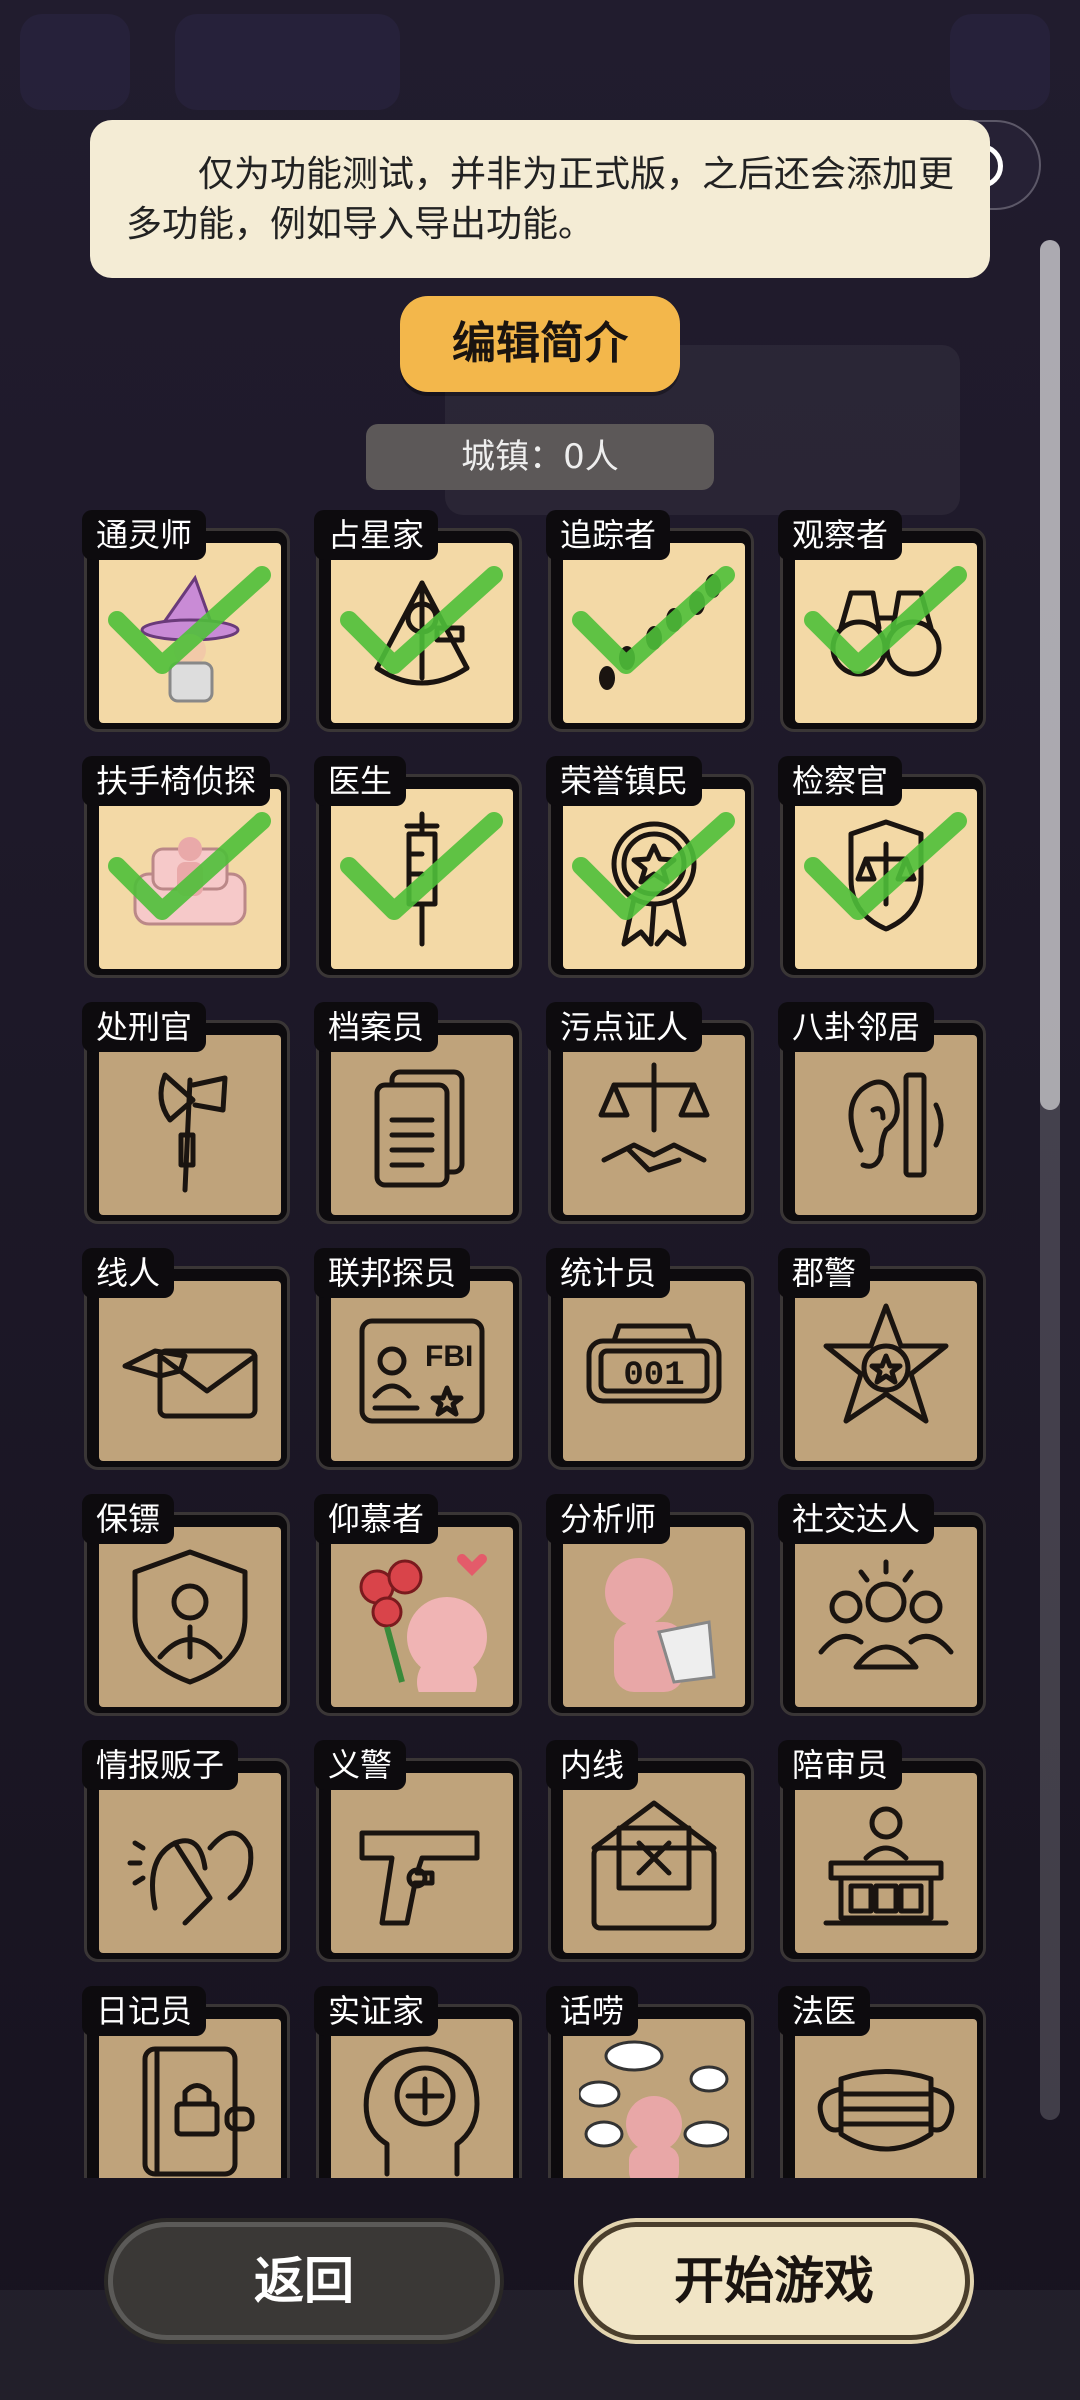 The height and width of the screenshot is (2400, 1080). What do you see at coordinates (624, 781) in the screenshot?
I see `role-name: 荣誉镇民` at bounding box center [624, 781].